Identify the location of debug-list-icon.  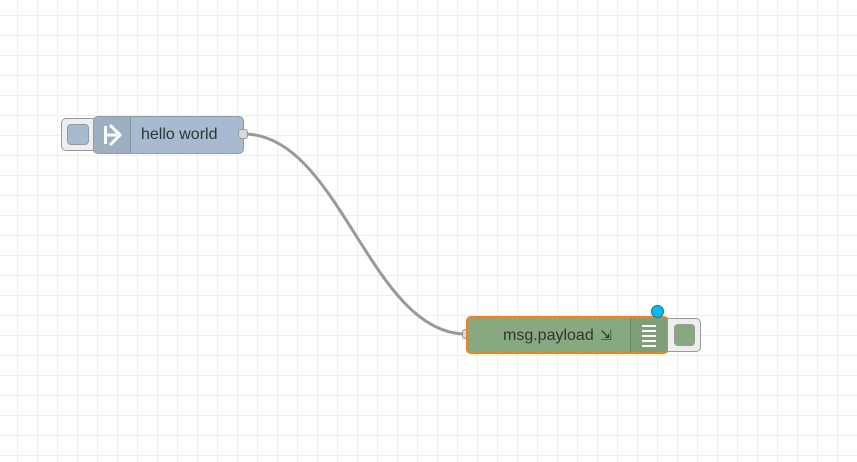
(648, 335).